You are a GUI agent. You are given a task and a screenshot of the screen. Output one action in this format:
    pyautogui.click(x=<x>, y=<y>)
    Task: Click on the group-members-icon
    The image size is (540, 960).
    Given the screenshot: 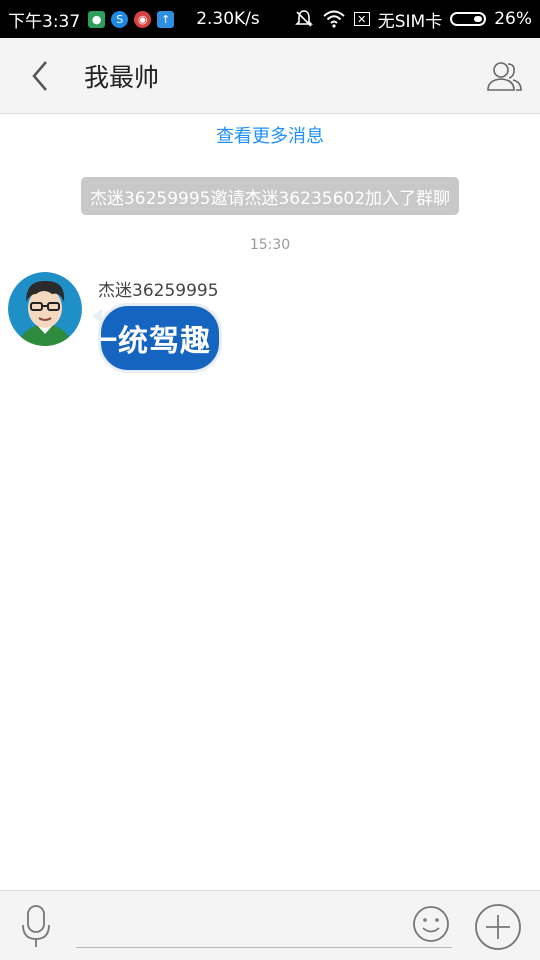 What is the action you would take?
    pyautogui.click(x=504, y=76)
    